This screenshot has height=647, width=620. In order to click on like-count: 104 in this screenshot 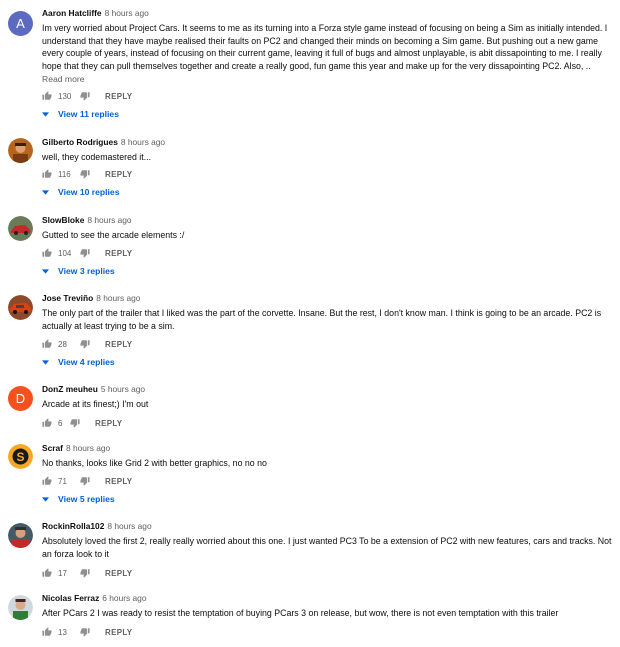, I will do `click(65, 253)`.